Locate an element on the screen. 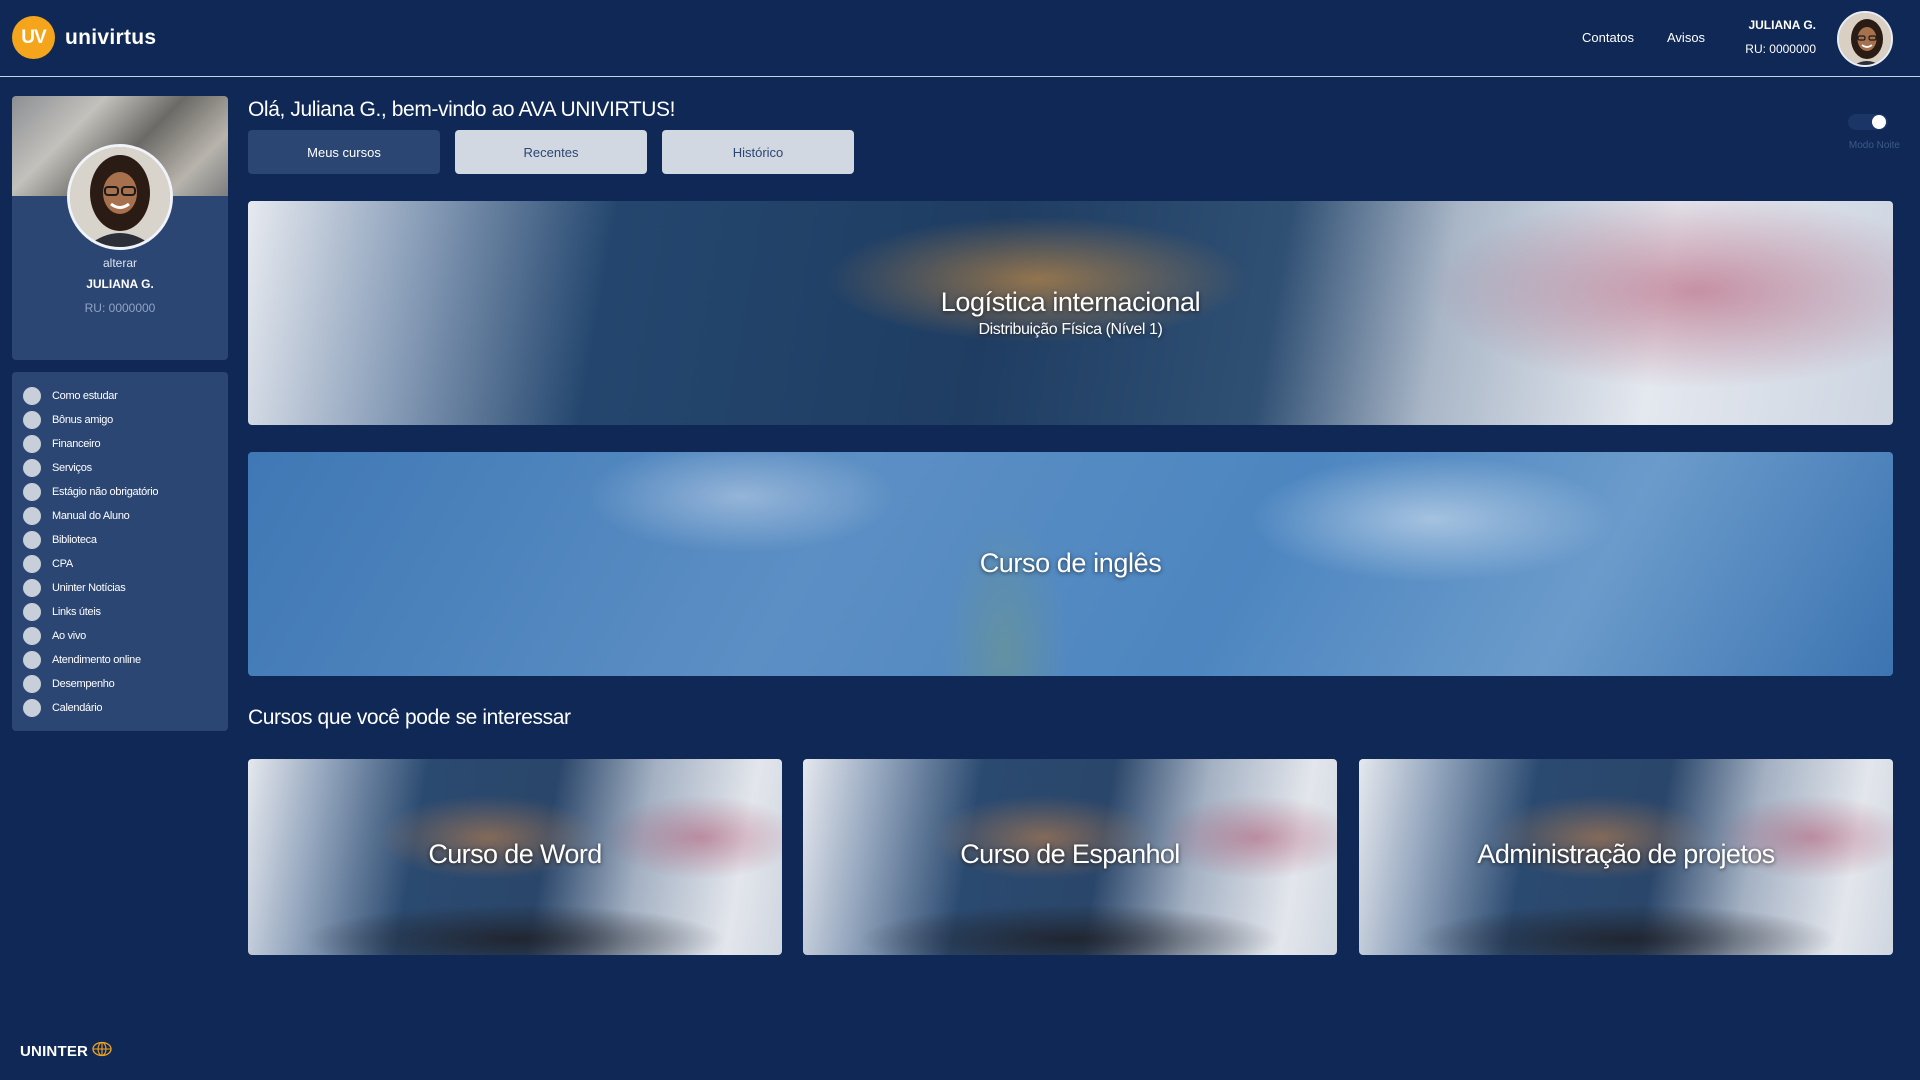  profile-avatar is located at coordinates (120, 197).